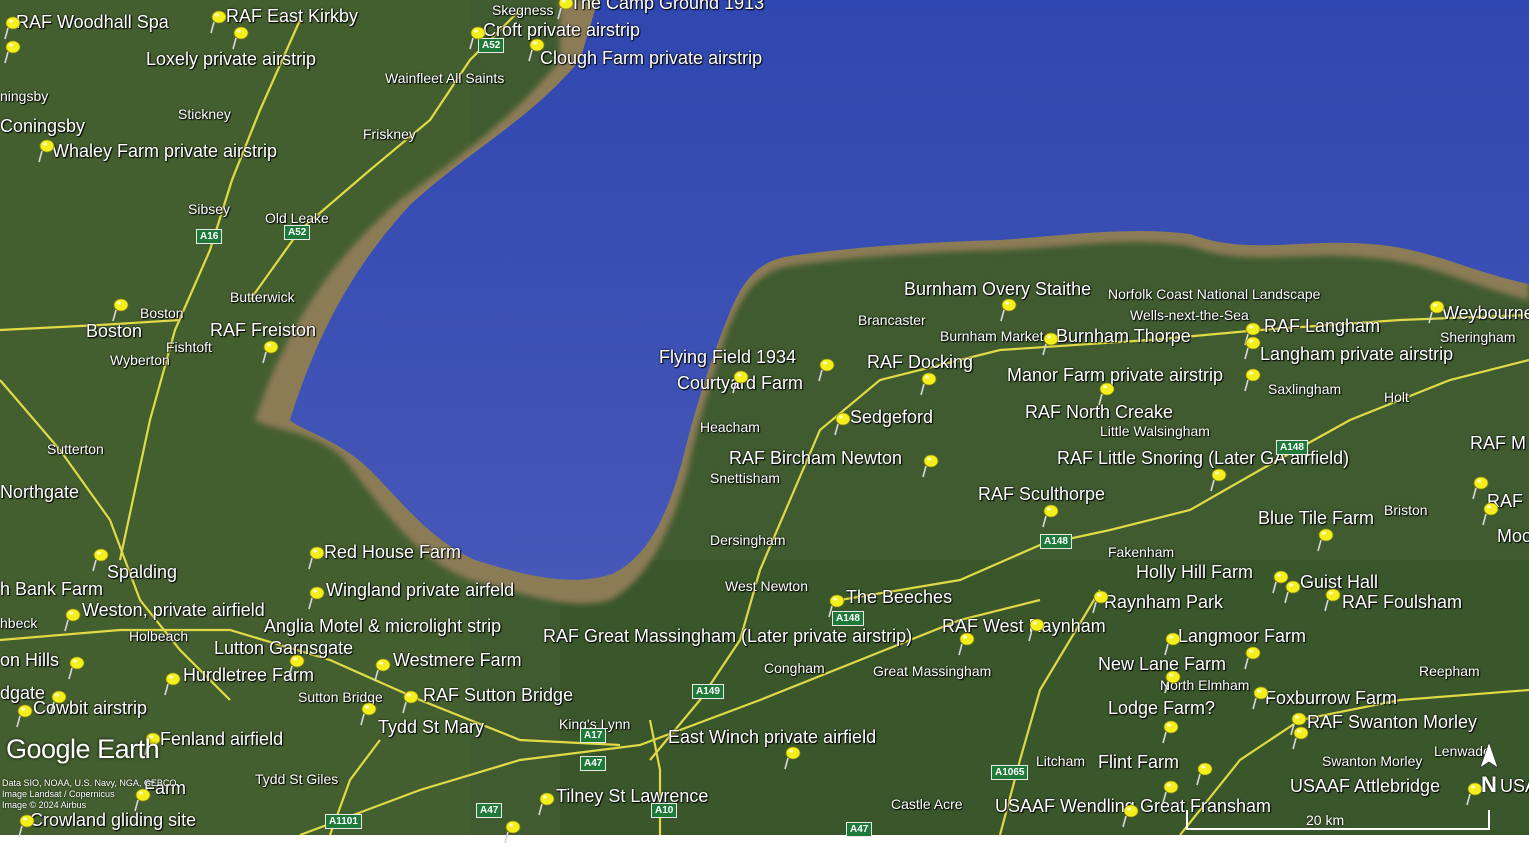 This screenshot has width=1529, height=849. I want to click on place-label: Red House Farm, so click(392, 552).